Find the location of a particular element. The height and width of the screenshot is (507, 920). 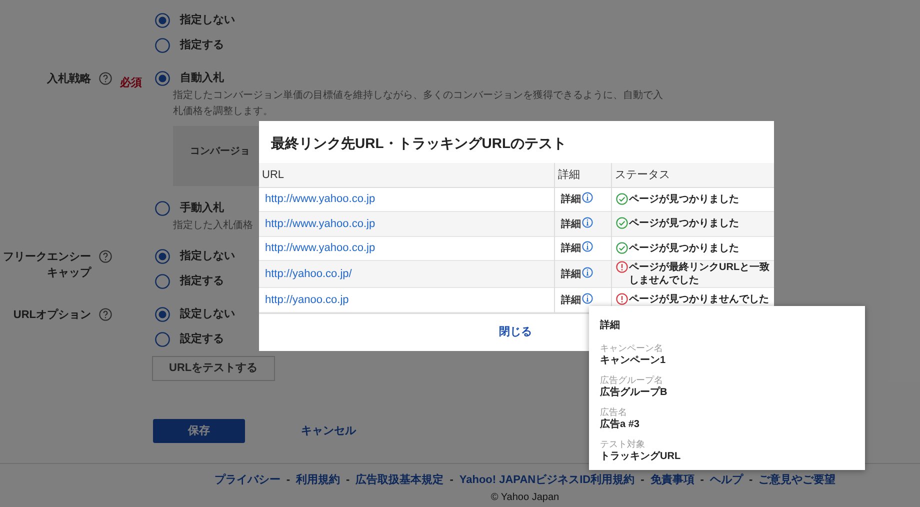

url-link: http://yanoo.co.jp is located at coordinates (407, 300).